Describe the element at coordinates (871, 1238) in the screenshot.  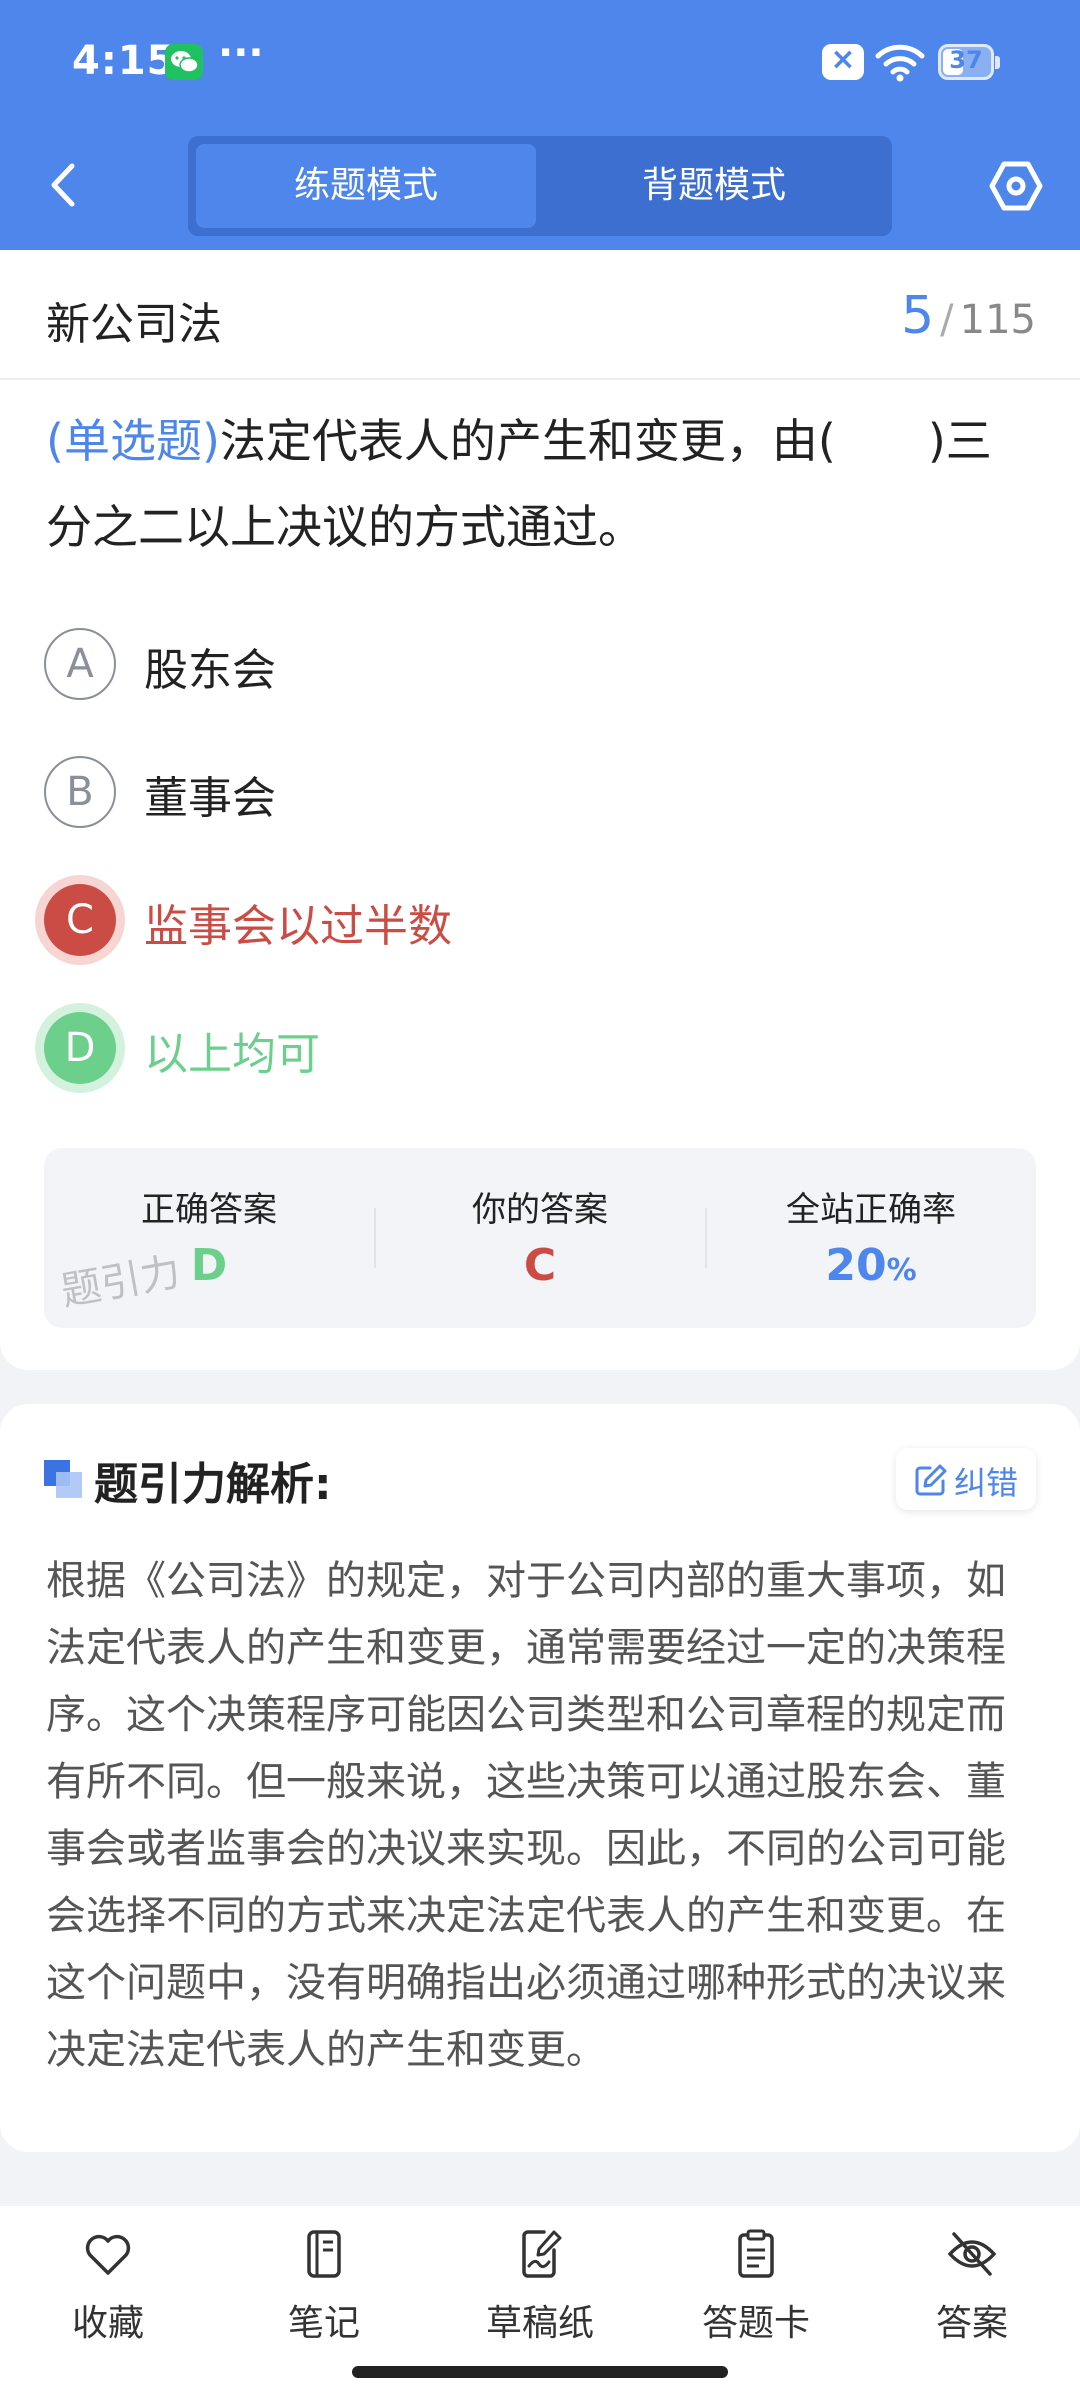
I see `accuracy-column: 全站正确率 20%` at that location.